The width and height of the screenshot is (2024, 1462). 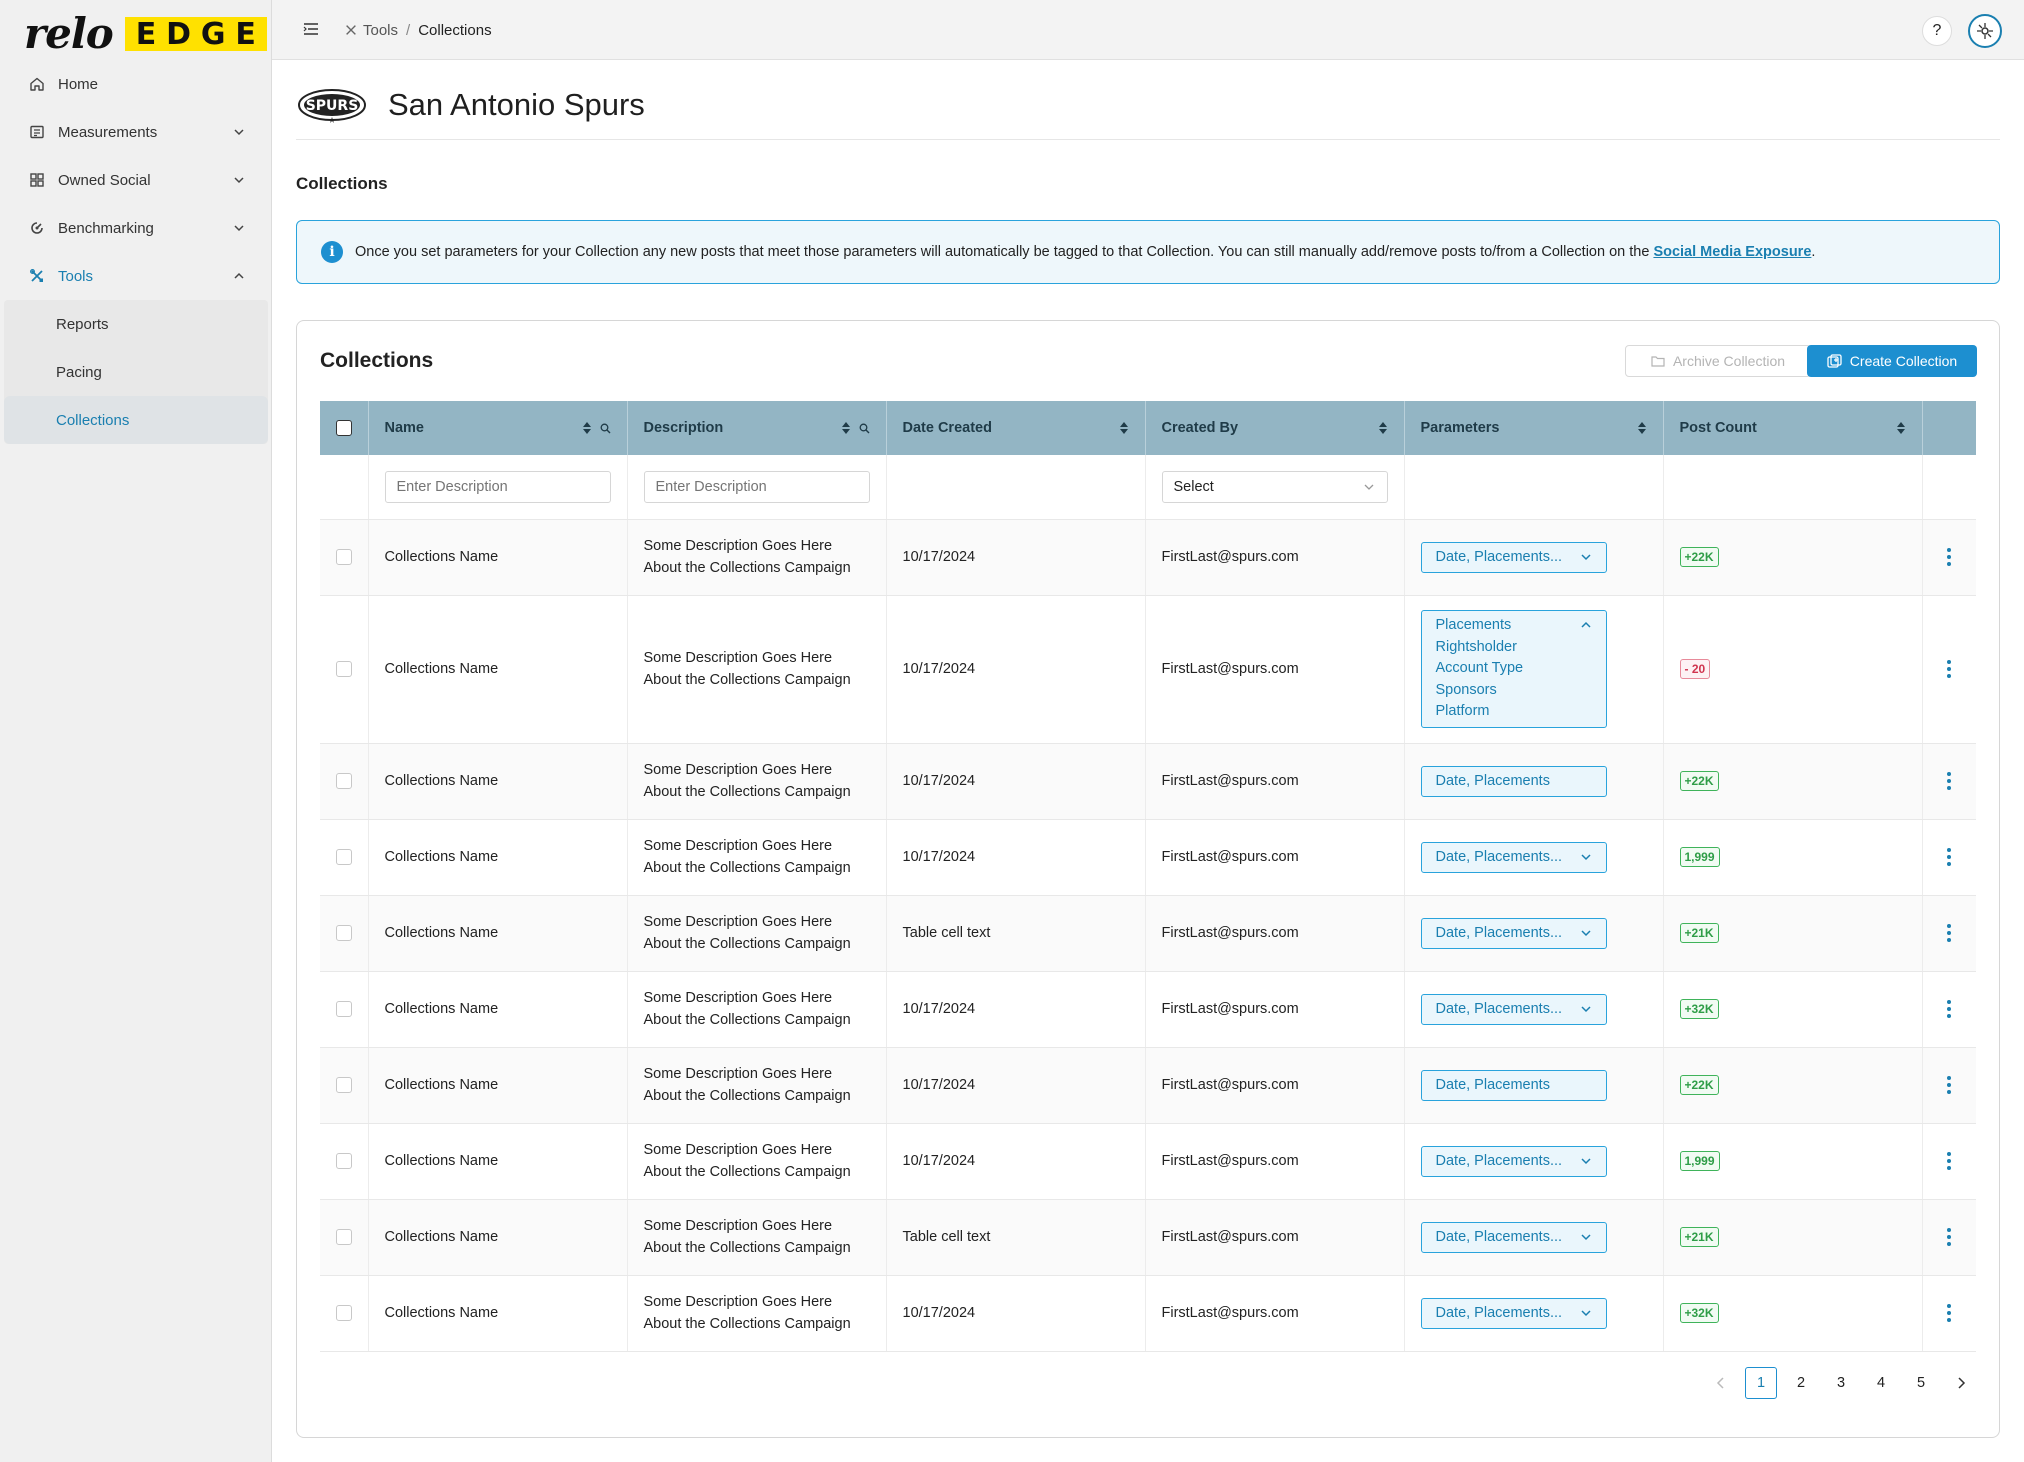 I want to click on archive-collection-button: Archive Collection, so click(x=1718, y=361).